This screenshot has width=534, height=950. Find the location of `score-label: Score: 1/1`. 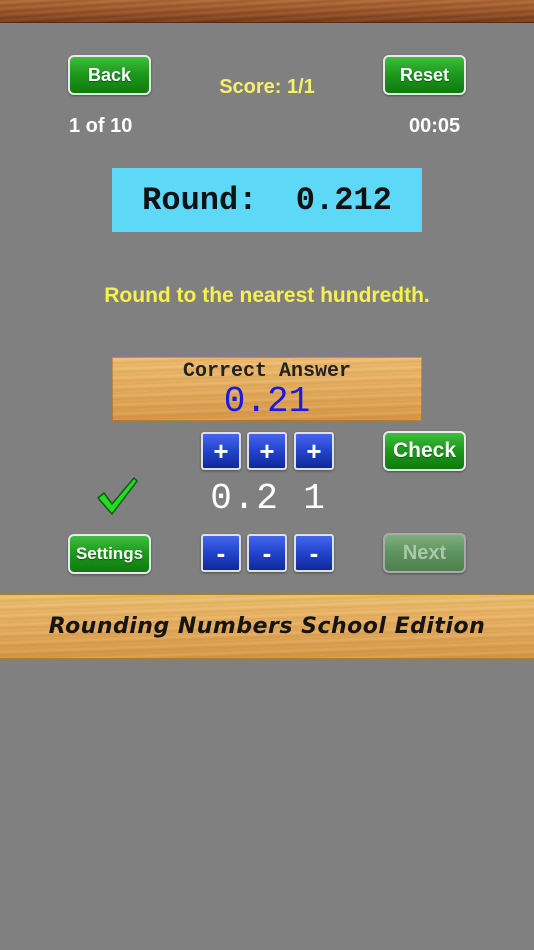

score-label: Score: 1/1 is located at coordinates (267, 87).